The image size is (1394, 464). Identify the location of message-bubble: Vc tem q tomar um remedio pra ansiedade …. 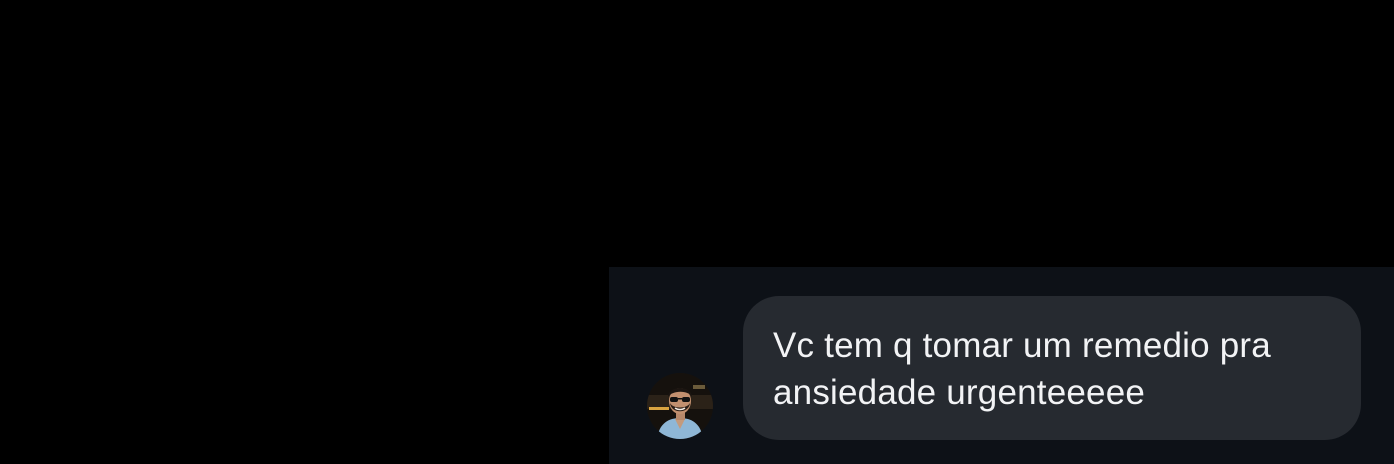
(1052, 368).